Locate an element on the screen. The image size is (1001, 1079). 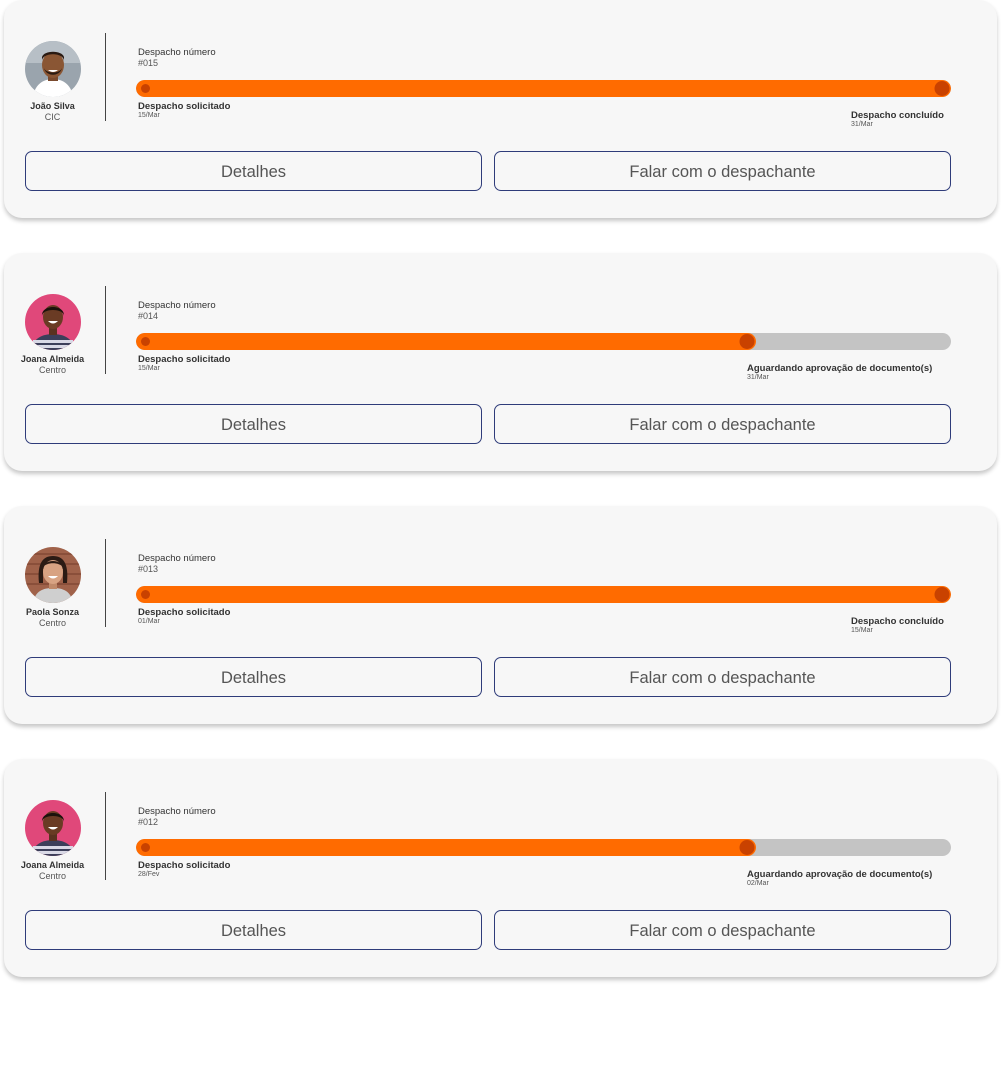
shipment-number: #014 is located at coordinates (148, 316).